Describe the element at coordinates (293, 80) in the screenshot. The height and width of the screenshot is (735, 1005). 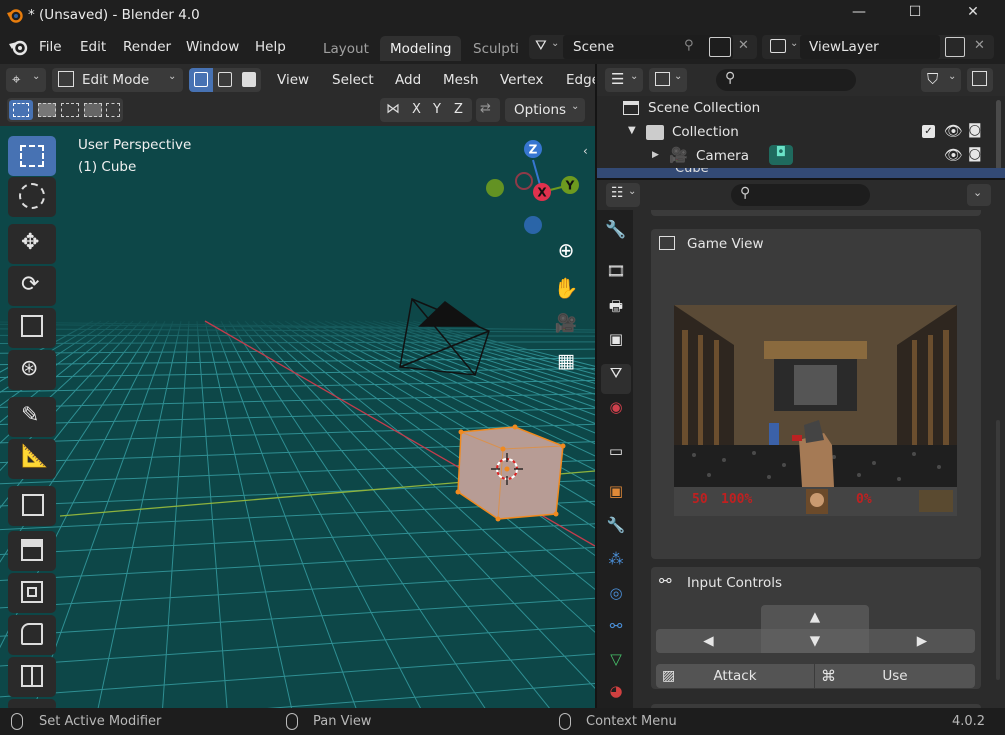
I see `menu-view: View` at that location.